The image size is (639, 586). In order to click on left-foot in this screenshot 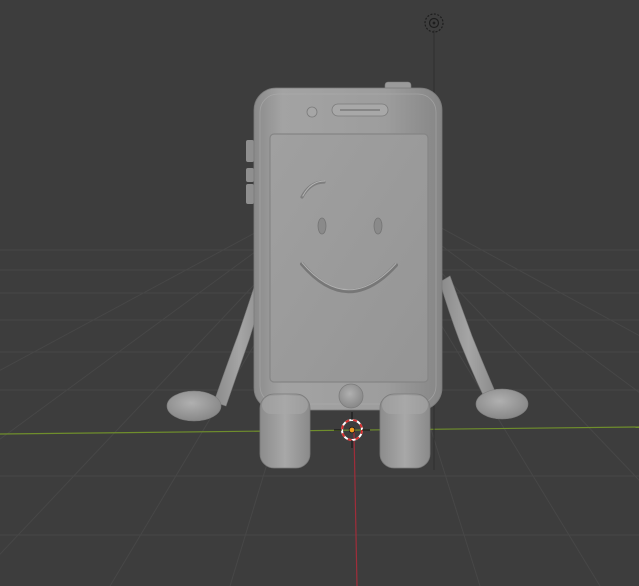, I will do `click(285, 431)`.